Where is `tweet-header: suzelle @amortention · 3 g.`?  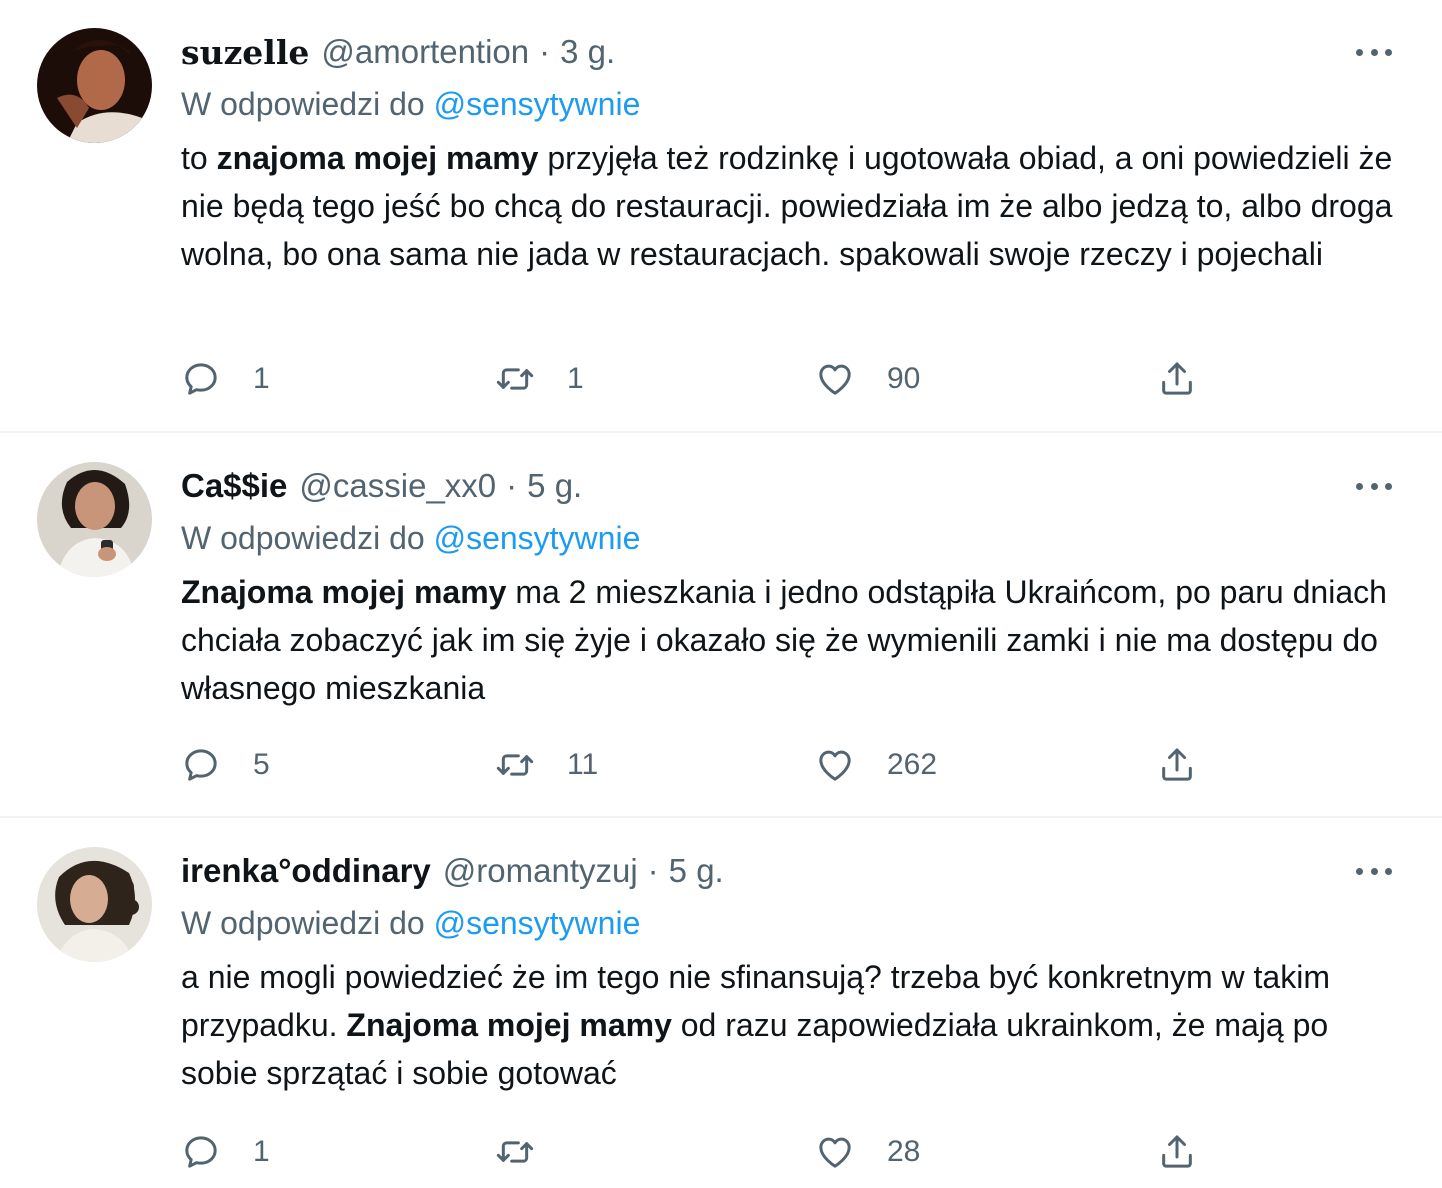
tweet-header: suzelle @amortention · 3 g. is located at coordinates (398, 52).